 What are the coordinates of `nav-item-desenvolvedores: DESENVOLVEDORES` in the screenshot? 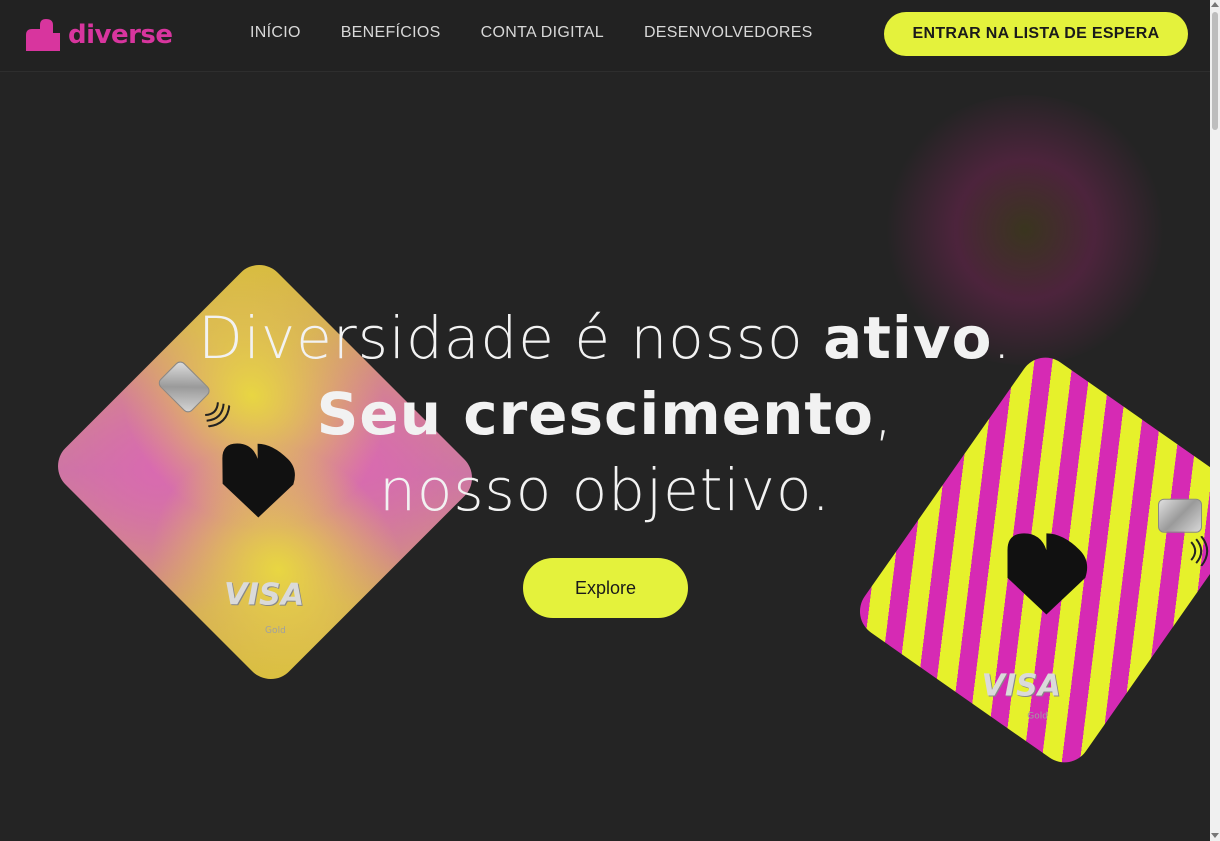 It's located at (728, 33).